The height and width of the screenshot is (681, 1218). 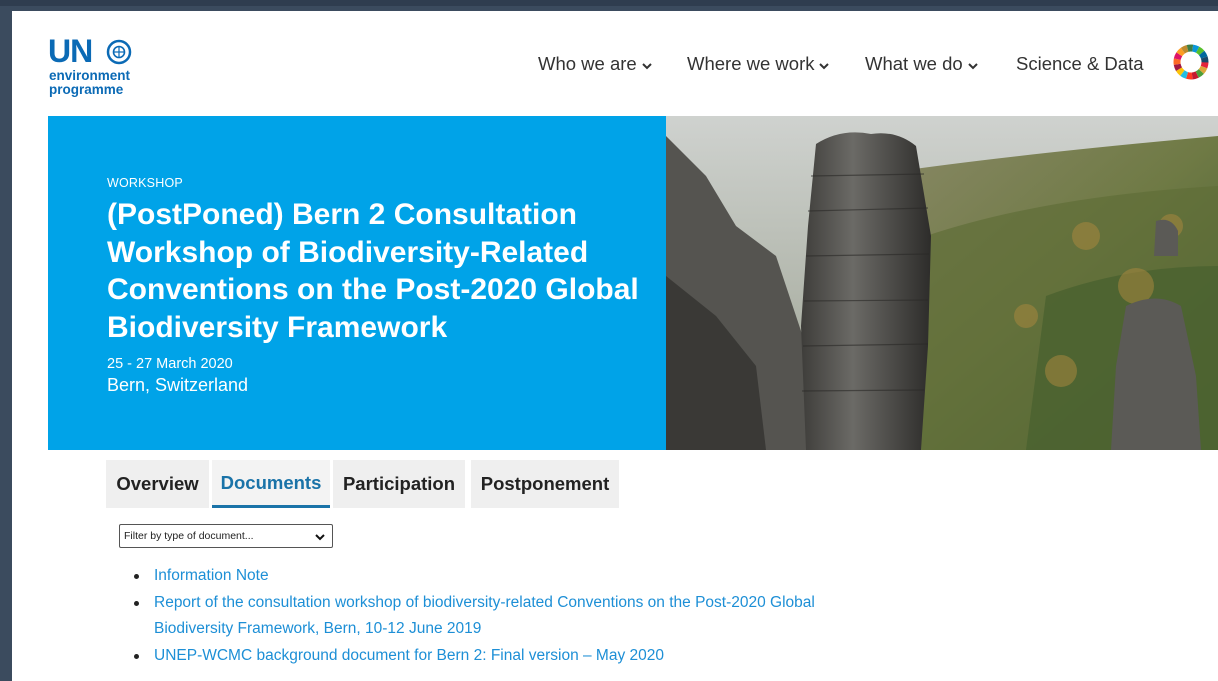 What do you see at coordinates (178, 385) in the screenshot?
I see `event-location: Bern, Switzerland` at bounding box center [178, 385].